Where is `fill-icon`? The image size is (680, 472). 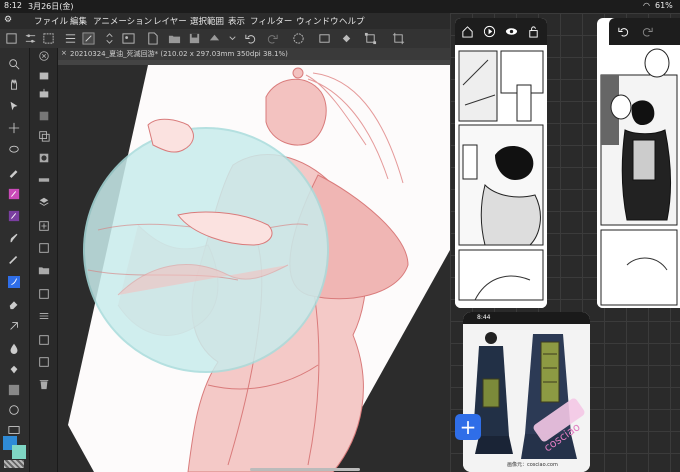 fill-icon is located at coordinates (346, 38).